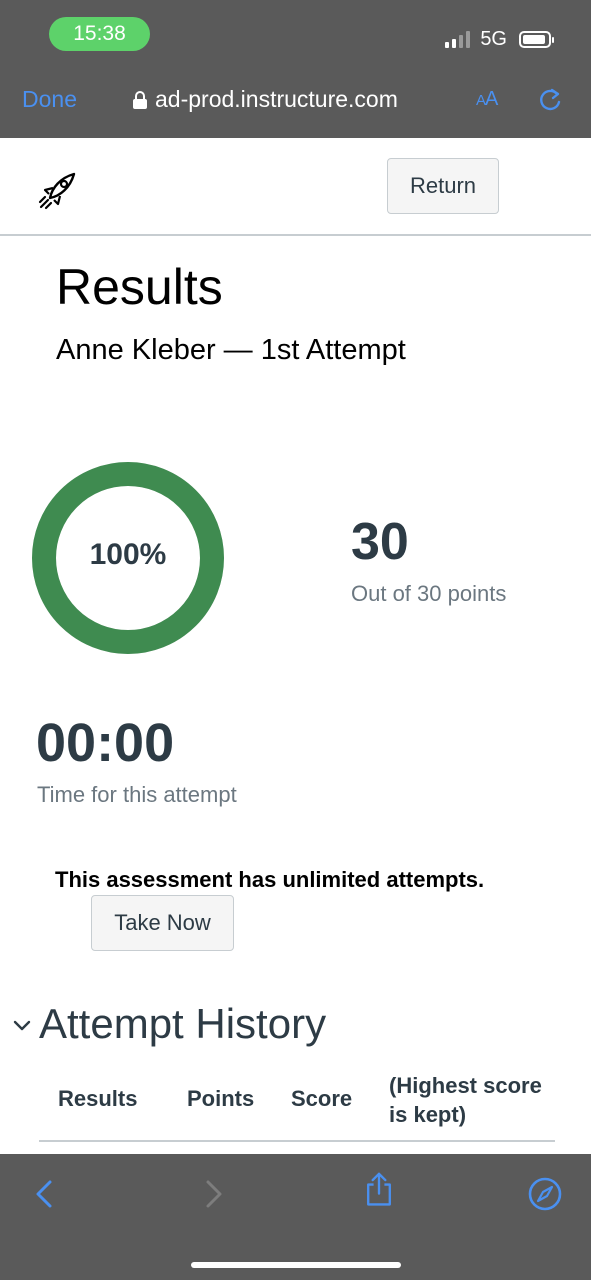 This screenshot has height=1280, width=591. What do you see at coordinates (221, 1098) in the screenshot?
I see `column-header-points: Points` at bounding box center [221, 1098].